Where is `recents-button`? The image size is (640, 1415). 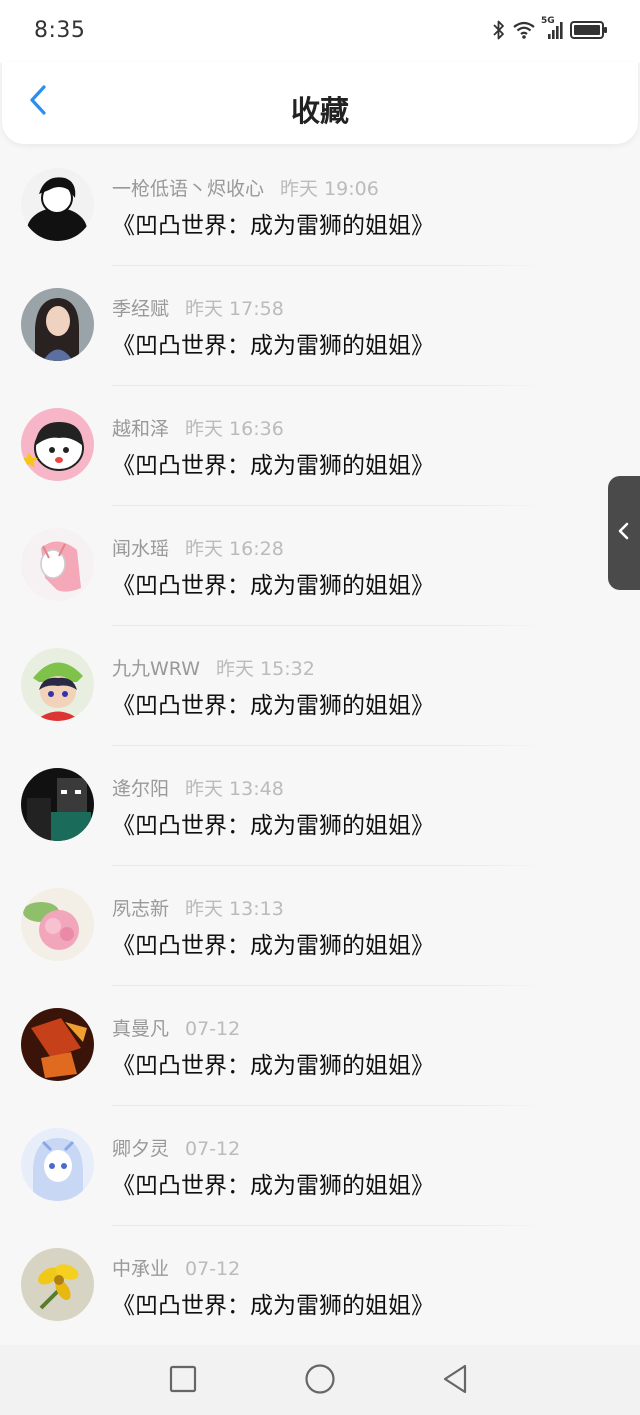 recents-button is located at coordinates (183, 1381).